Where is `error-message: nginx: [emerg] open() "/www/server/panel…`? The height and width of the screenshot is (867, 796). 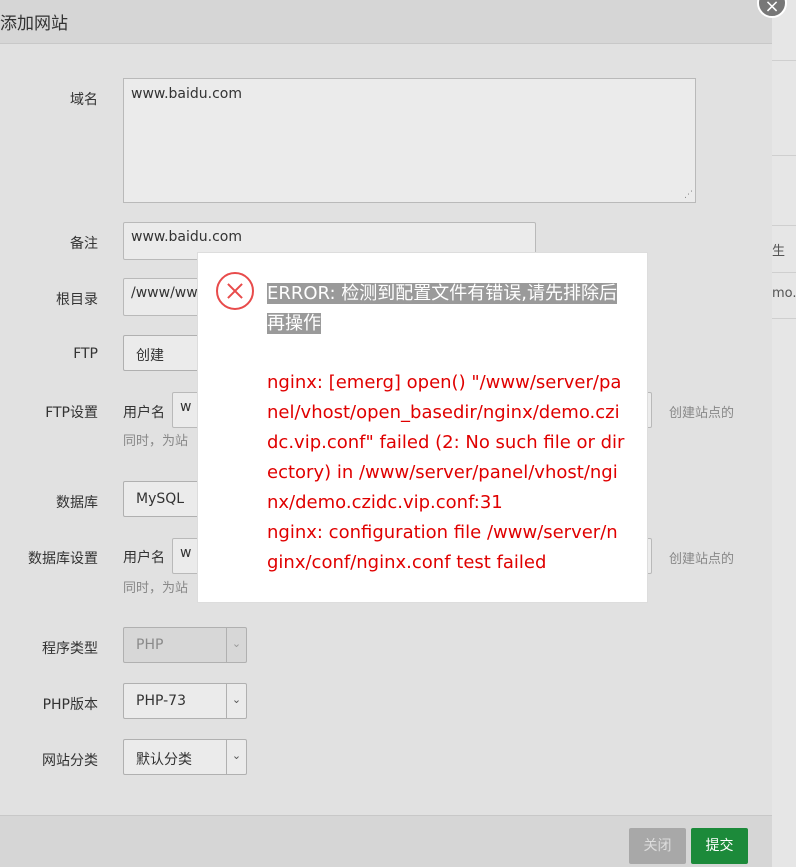 error-message: nginx: [emerg] open() "/www/server/panel… is located at coordinates (448, 473).